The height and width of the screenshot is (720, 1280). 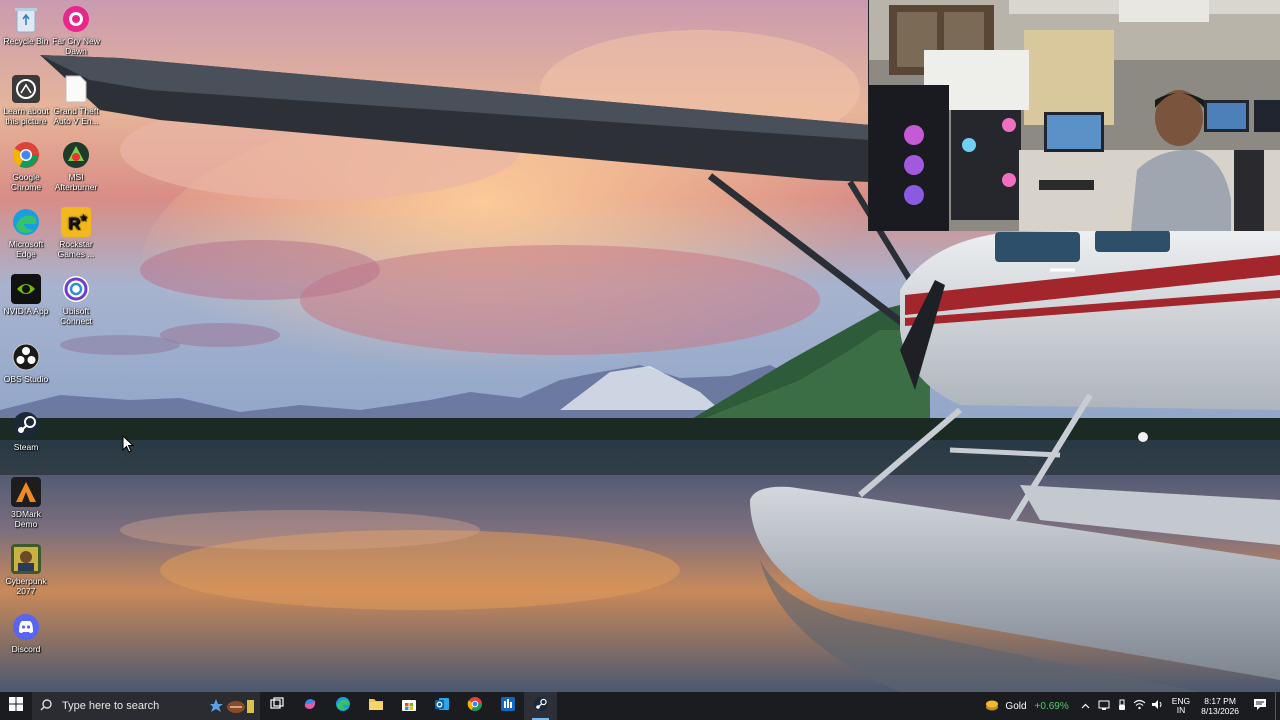 I want to click on clock-date: 8/13/2026, so click(x=1220, y=711).